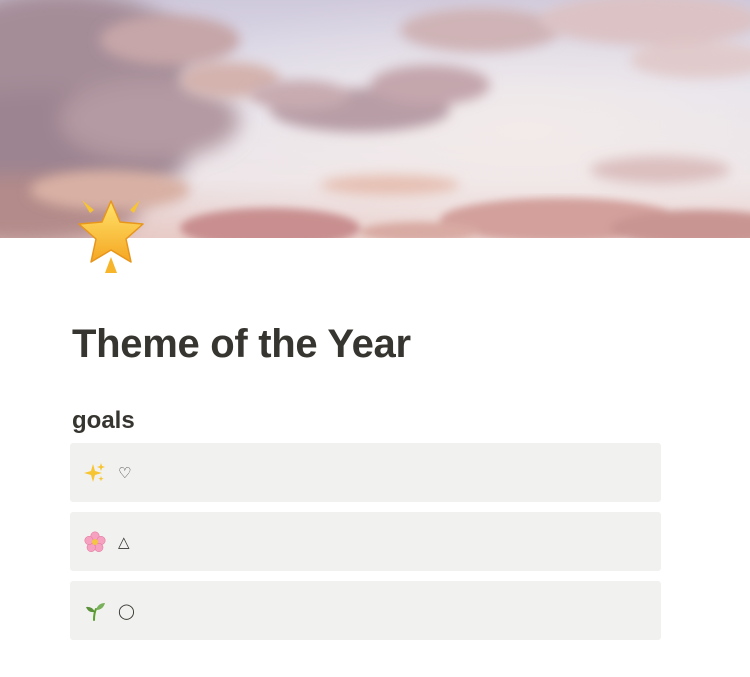  Describe the element at coordinates (367, 421) in the screenshot. I see `goals-heading: goals` at that location.